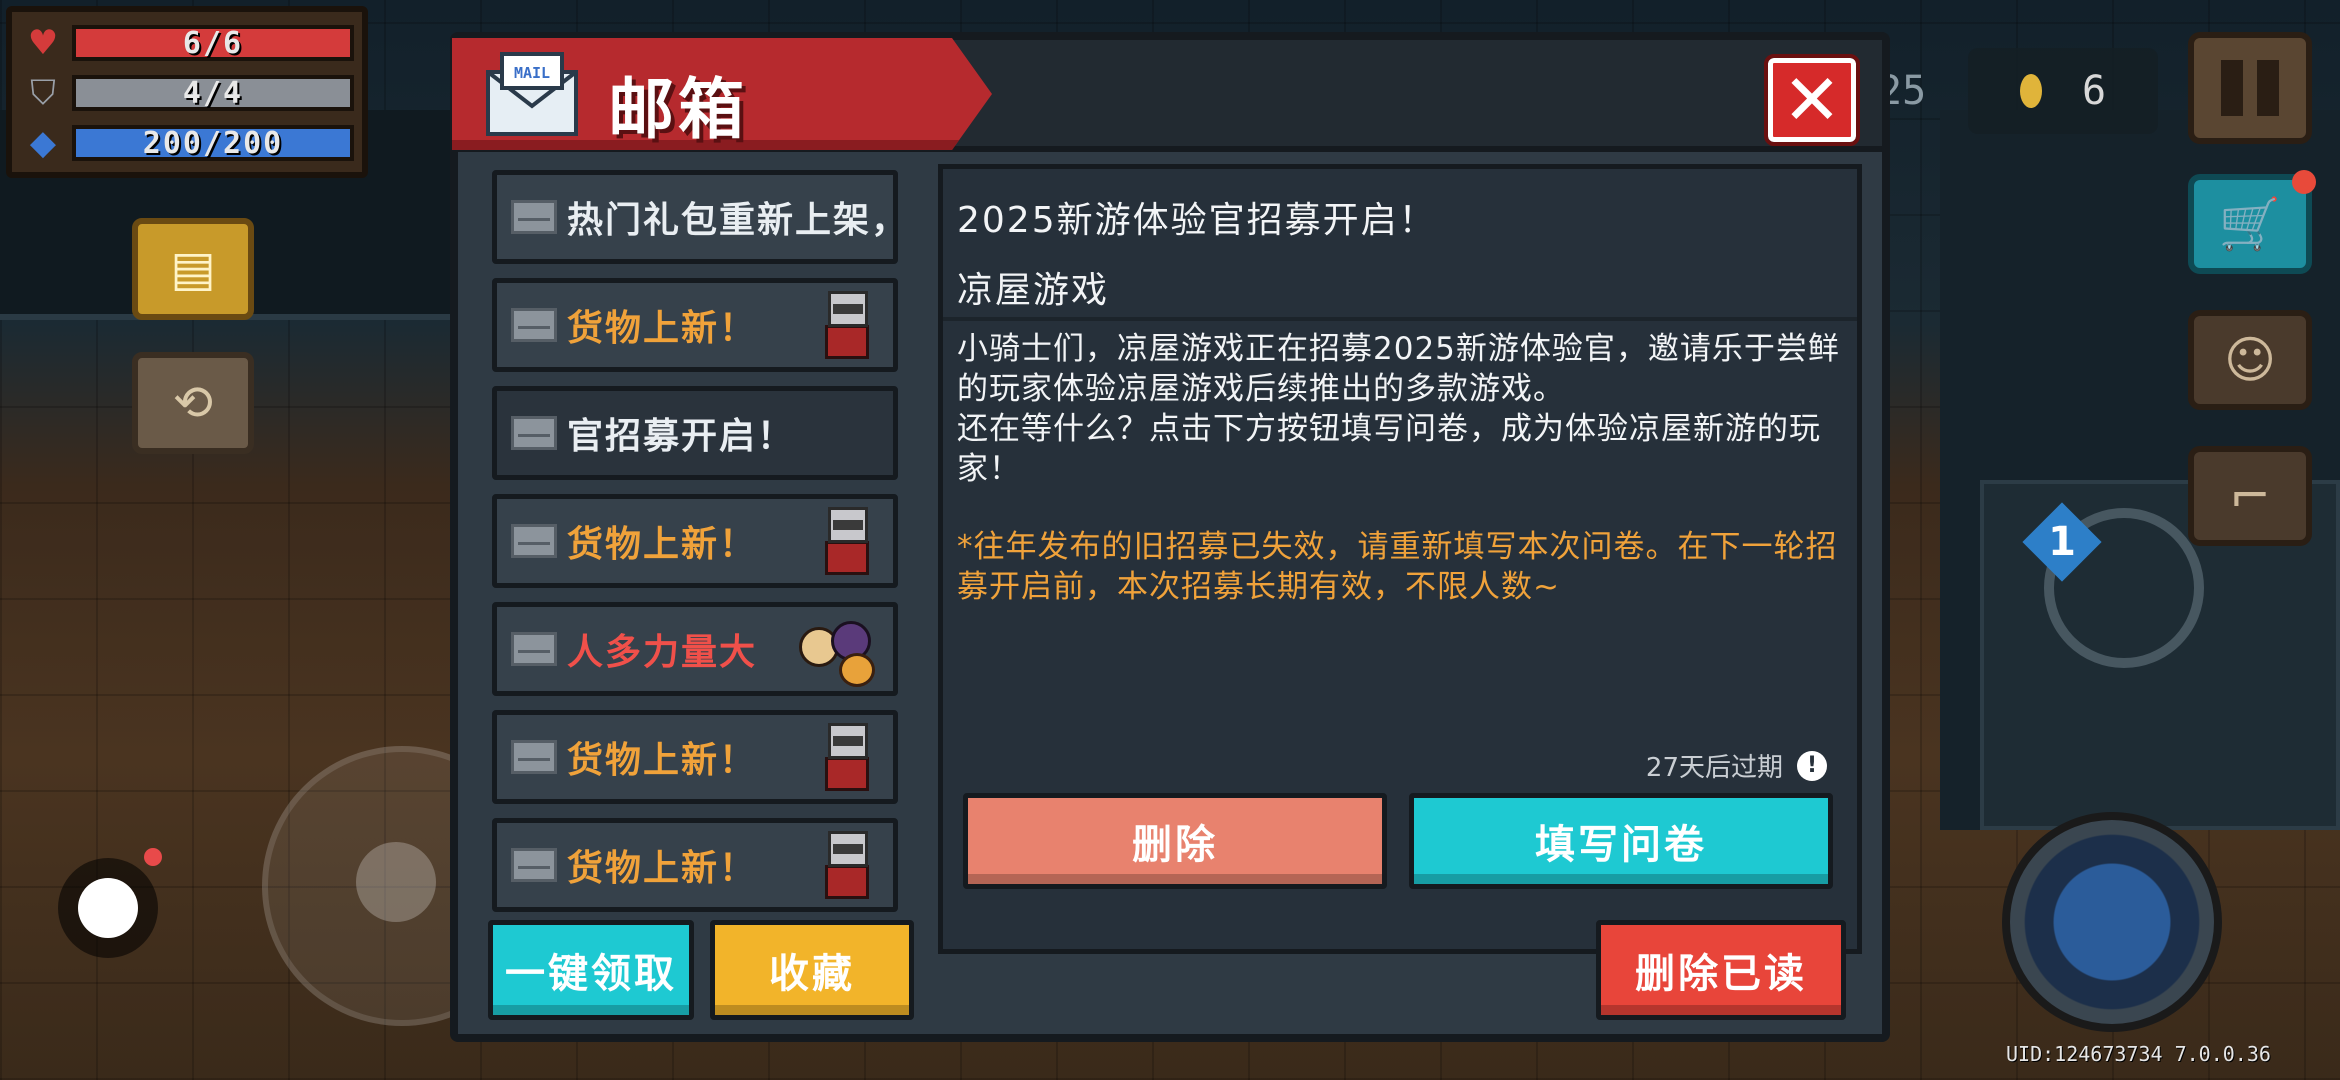  I want to click on mailbox-title: 邮箱, so click(678, 109).